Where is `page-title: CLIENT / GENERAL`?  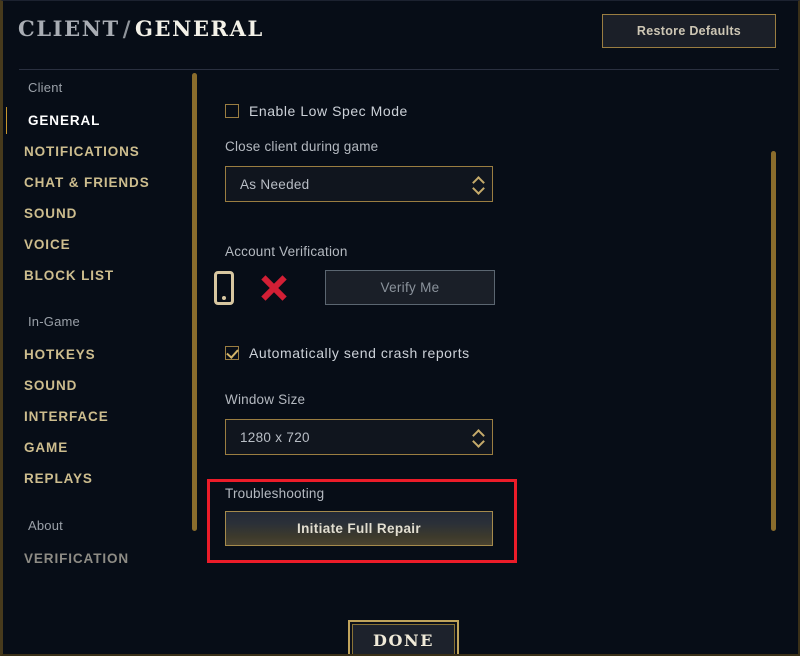 page-title: CLIENT / GENERAL is located at coordinates (141, 28).